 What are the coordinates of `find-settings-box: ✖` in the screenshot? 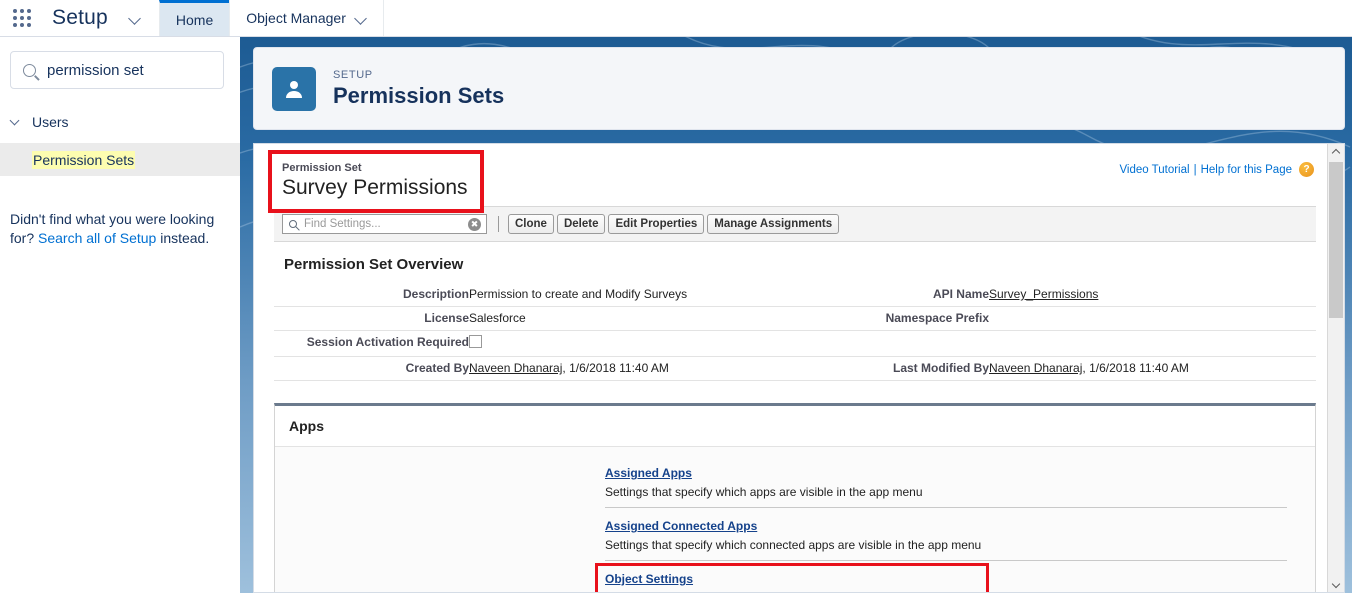 It's located at (384, 224).